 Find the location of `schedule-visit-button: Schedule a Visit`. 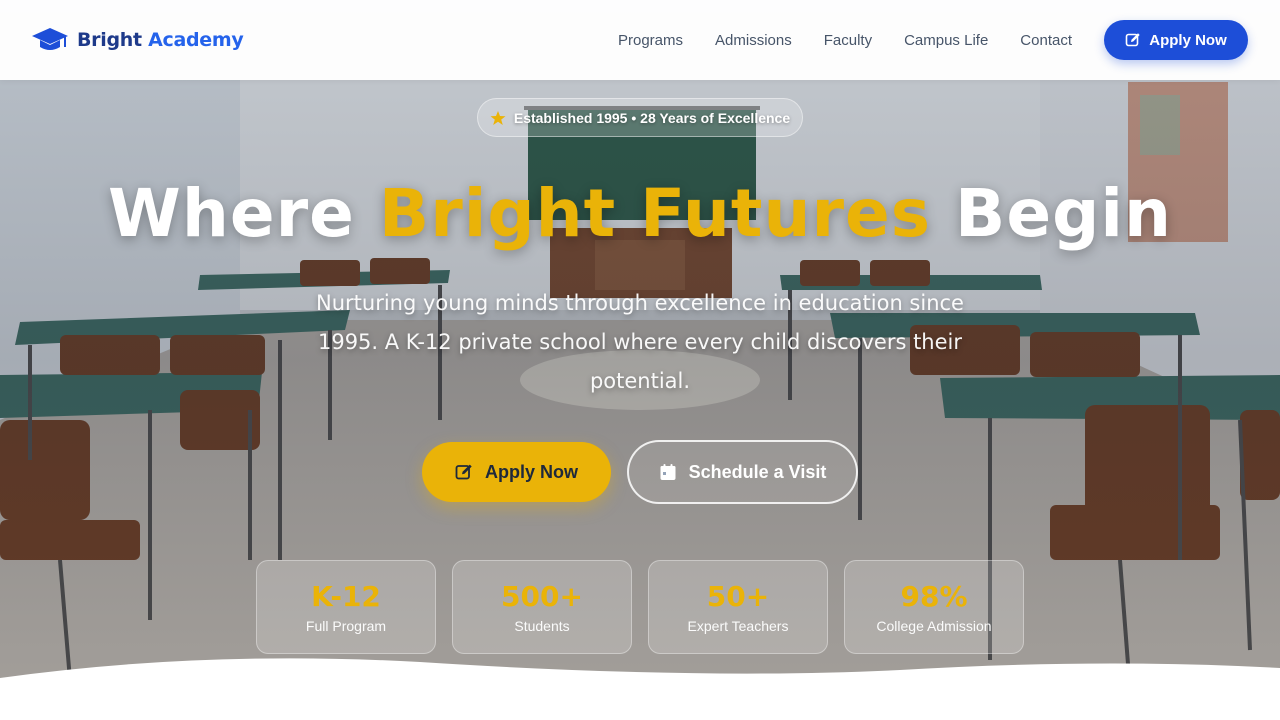

schedule-visit-button: Schedule a Visit is located at coordinates (742, 472).